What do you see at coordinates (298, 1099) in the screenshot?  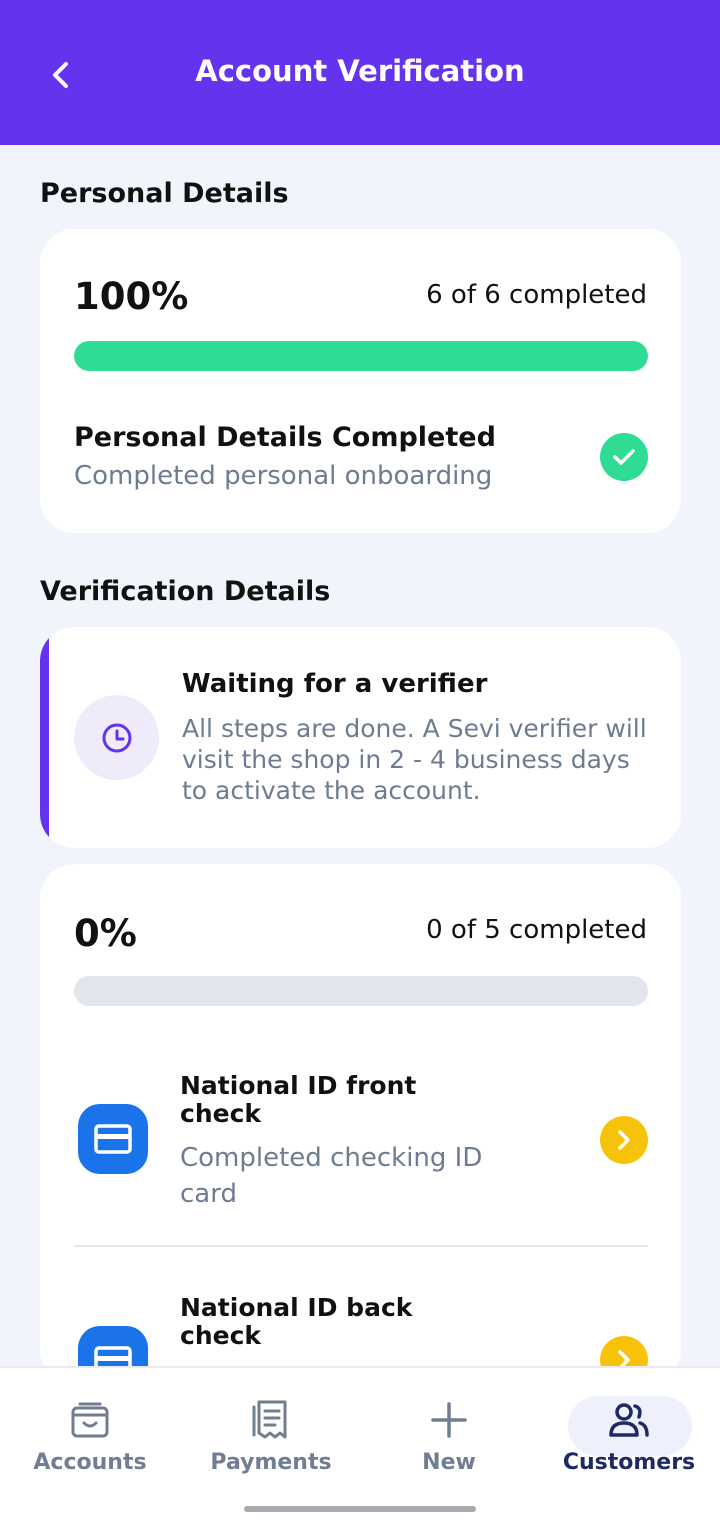 I see `step-title: National ID front check` at bounding box center [298, 1099].